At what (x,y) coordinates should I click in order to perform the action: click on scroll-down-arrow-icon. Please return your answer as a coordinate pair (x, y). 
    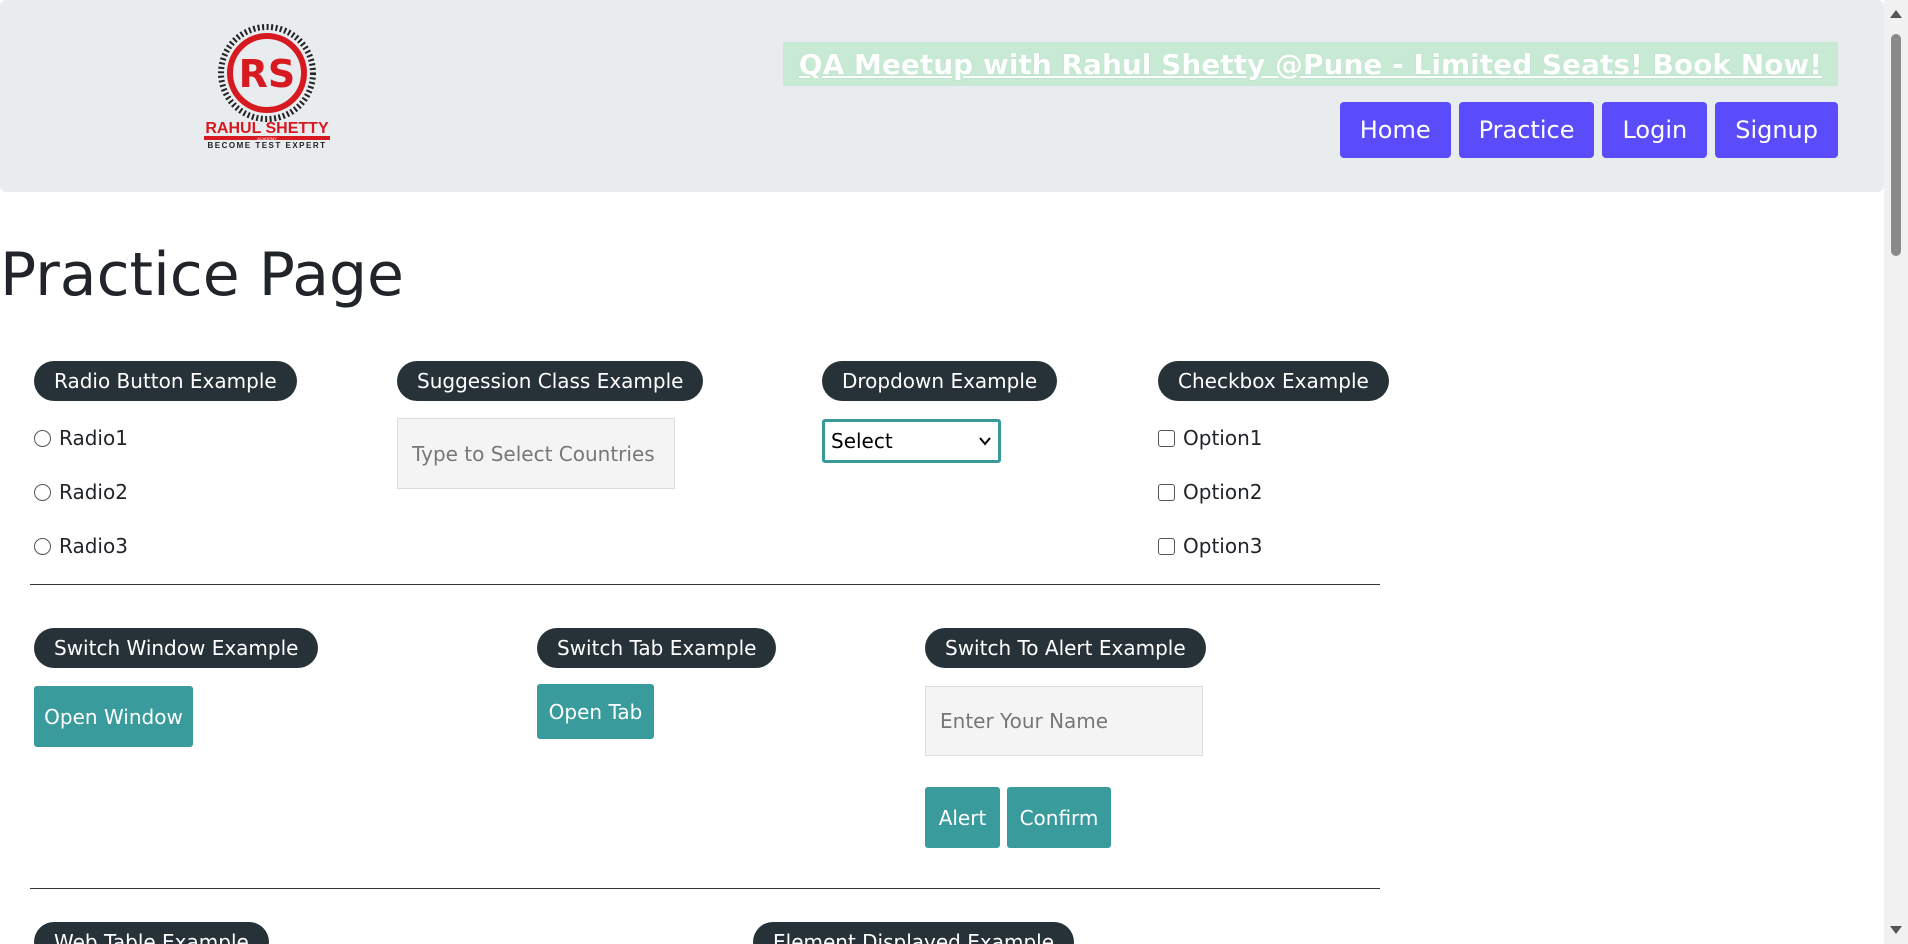
    Looking at the image, I should click on (1896, 930).